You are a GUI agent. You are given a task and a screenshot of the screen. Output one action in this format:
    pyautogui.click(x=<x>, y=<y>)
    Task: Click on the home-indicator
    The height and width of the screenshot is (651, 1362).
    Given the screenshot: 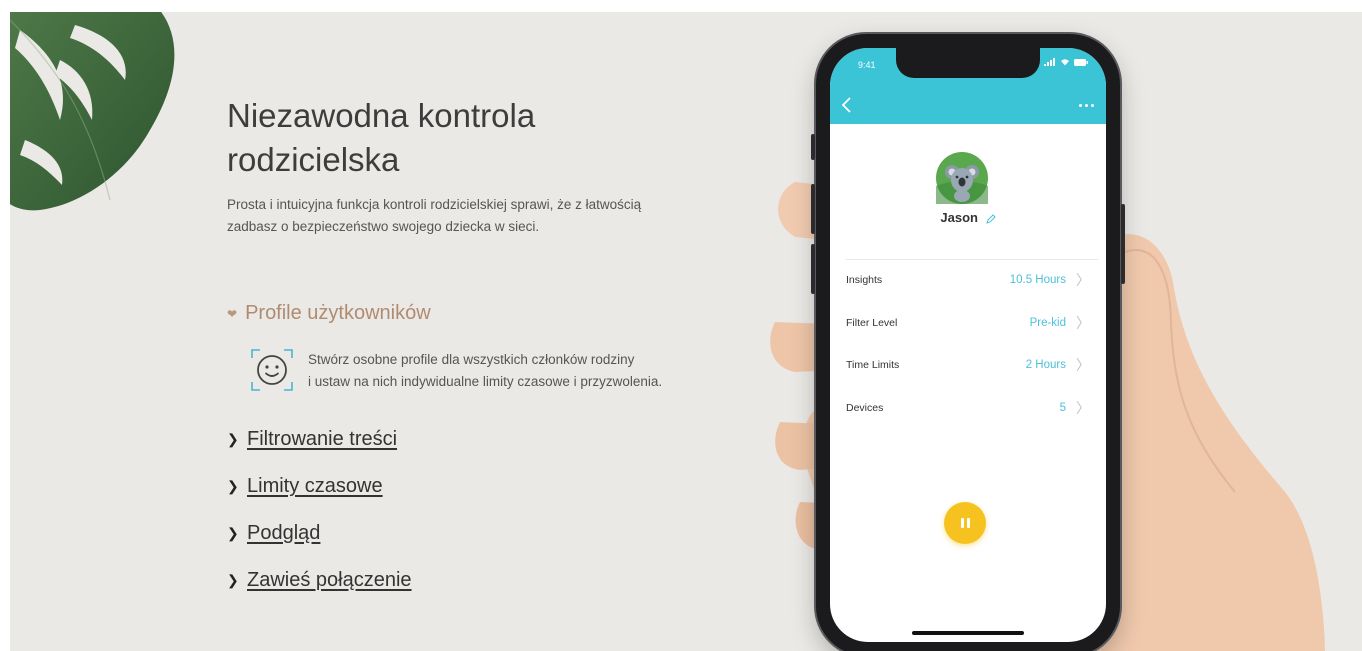 What is the action you would take?
    pyautogui.click(x=968, y=633)
    